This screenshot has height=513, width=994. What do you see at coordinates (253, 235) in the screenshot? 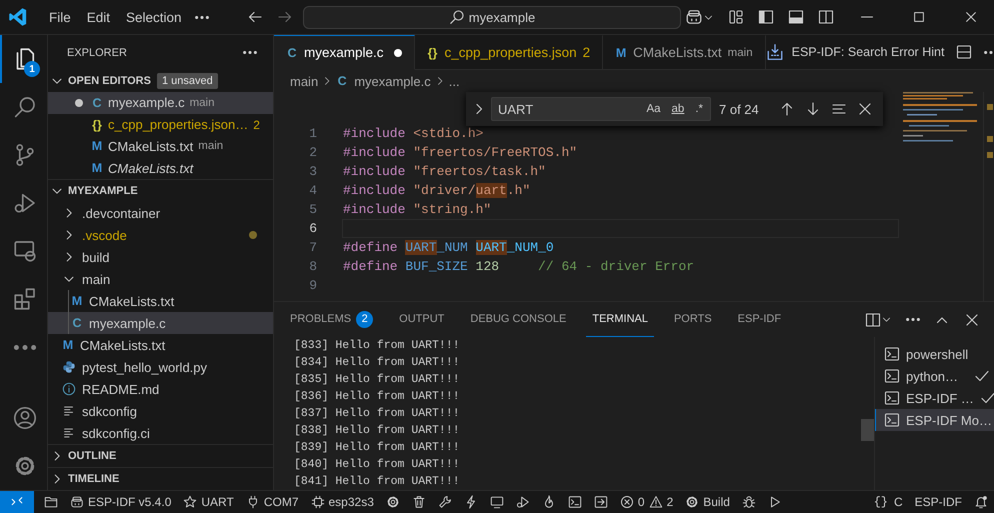
I see `modified-dot-icon` at bounding box center [253, 235].